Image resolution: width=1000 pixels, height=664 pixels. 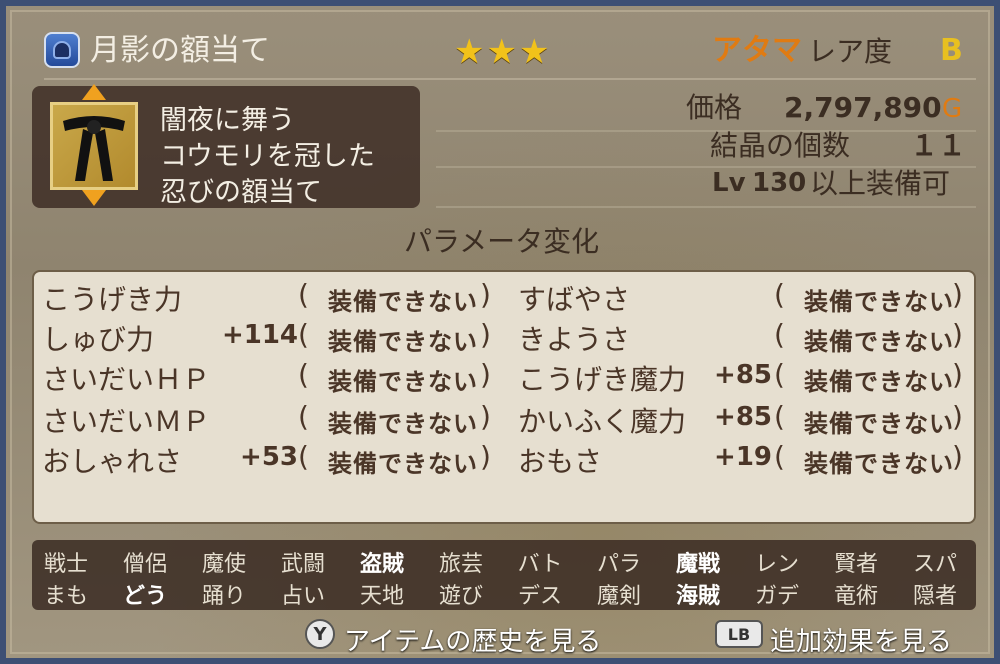 What do you see at coordinates (223, 596) in the screenshot?
I see `job-row2-2: 踊り` at bounding box center [223, 596].